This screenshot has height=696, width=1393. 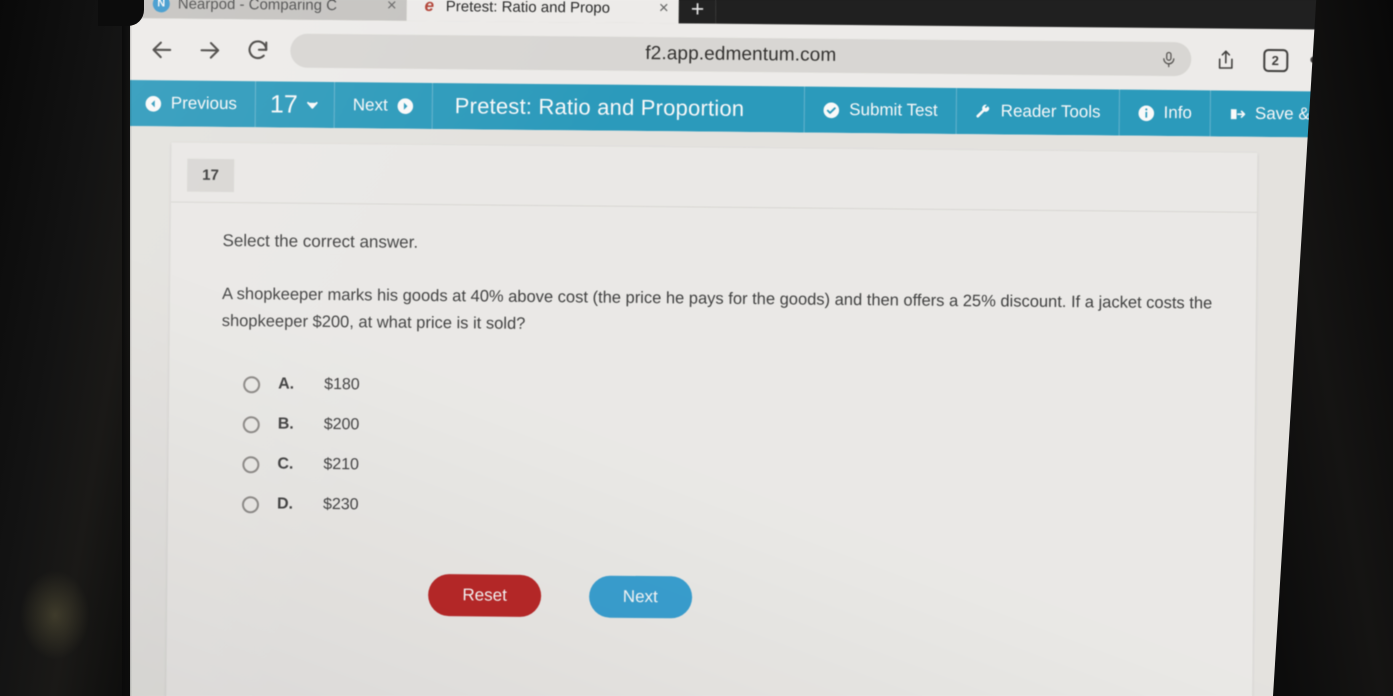 What do you see at coordinates (204, 103) in the screenshot?
I see `previous-label: Previous` at bounding box center [204, 103].